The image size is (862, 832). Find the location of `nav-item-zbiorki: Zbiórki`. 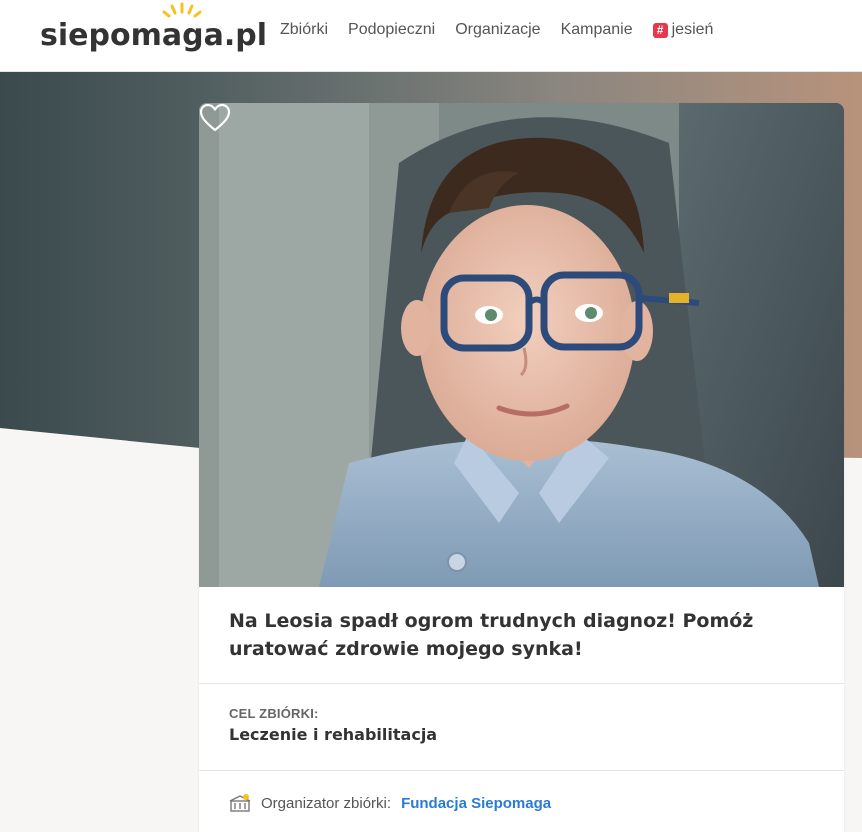

nav-item-zbiorki: Zbiórki is located at coordinates (304, 30).